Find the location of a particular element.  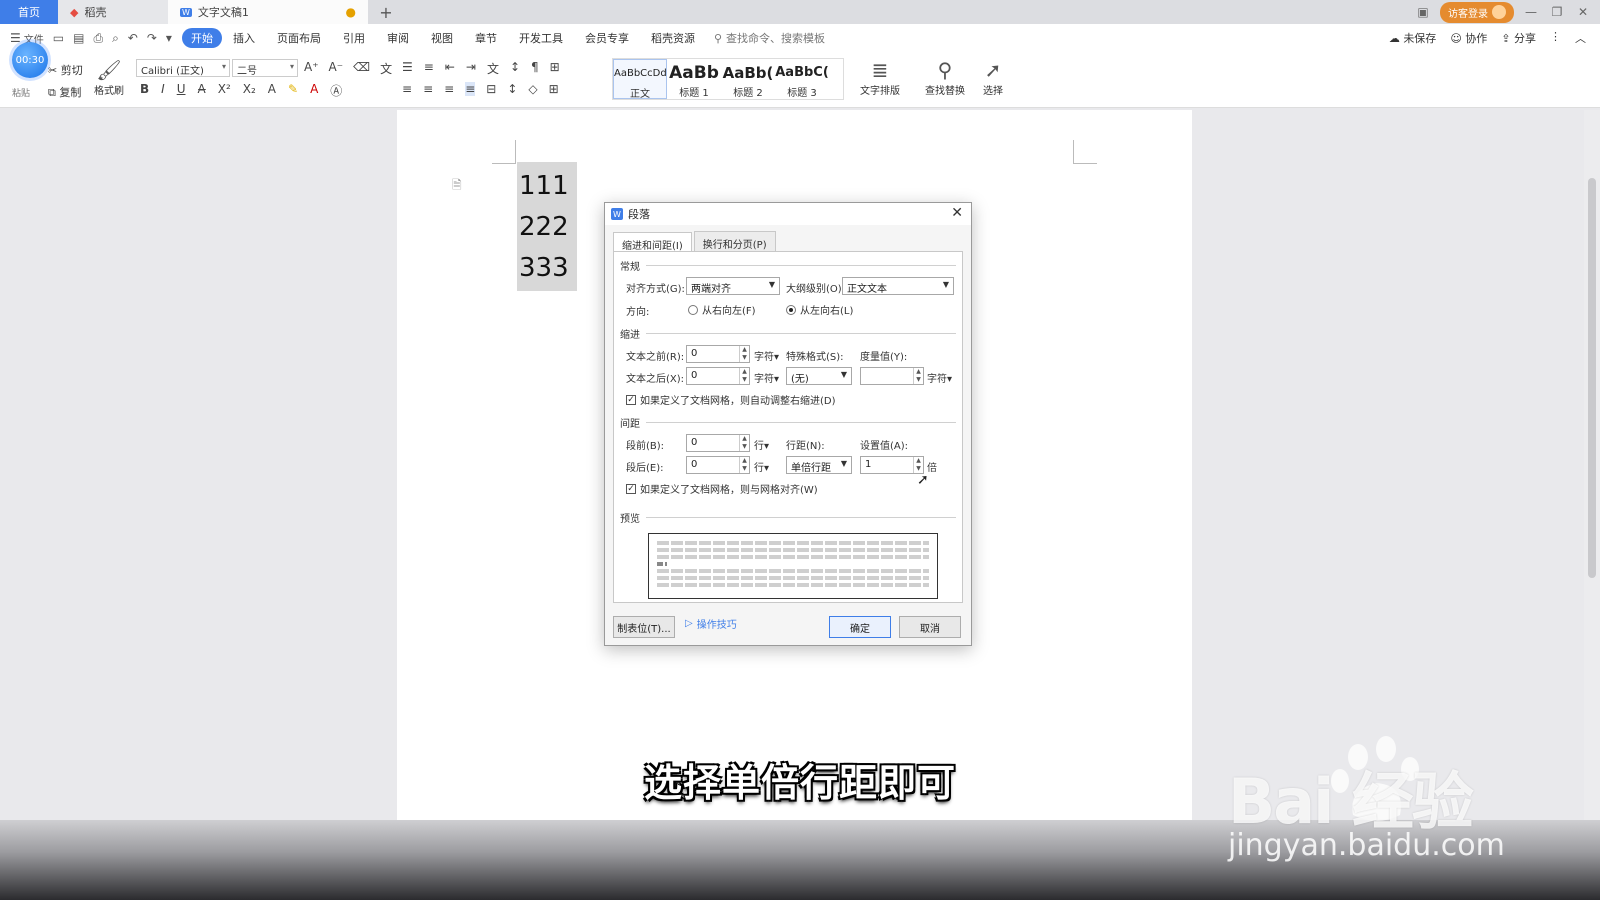

bullets-icon: ☰ is located at coordinates (407, 68).